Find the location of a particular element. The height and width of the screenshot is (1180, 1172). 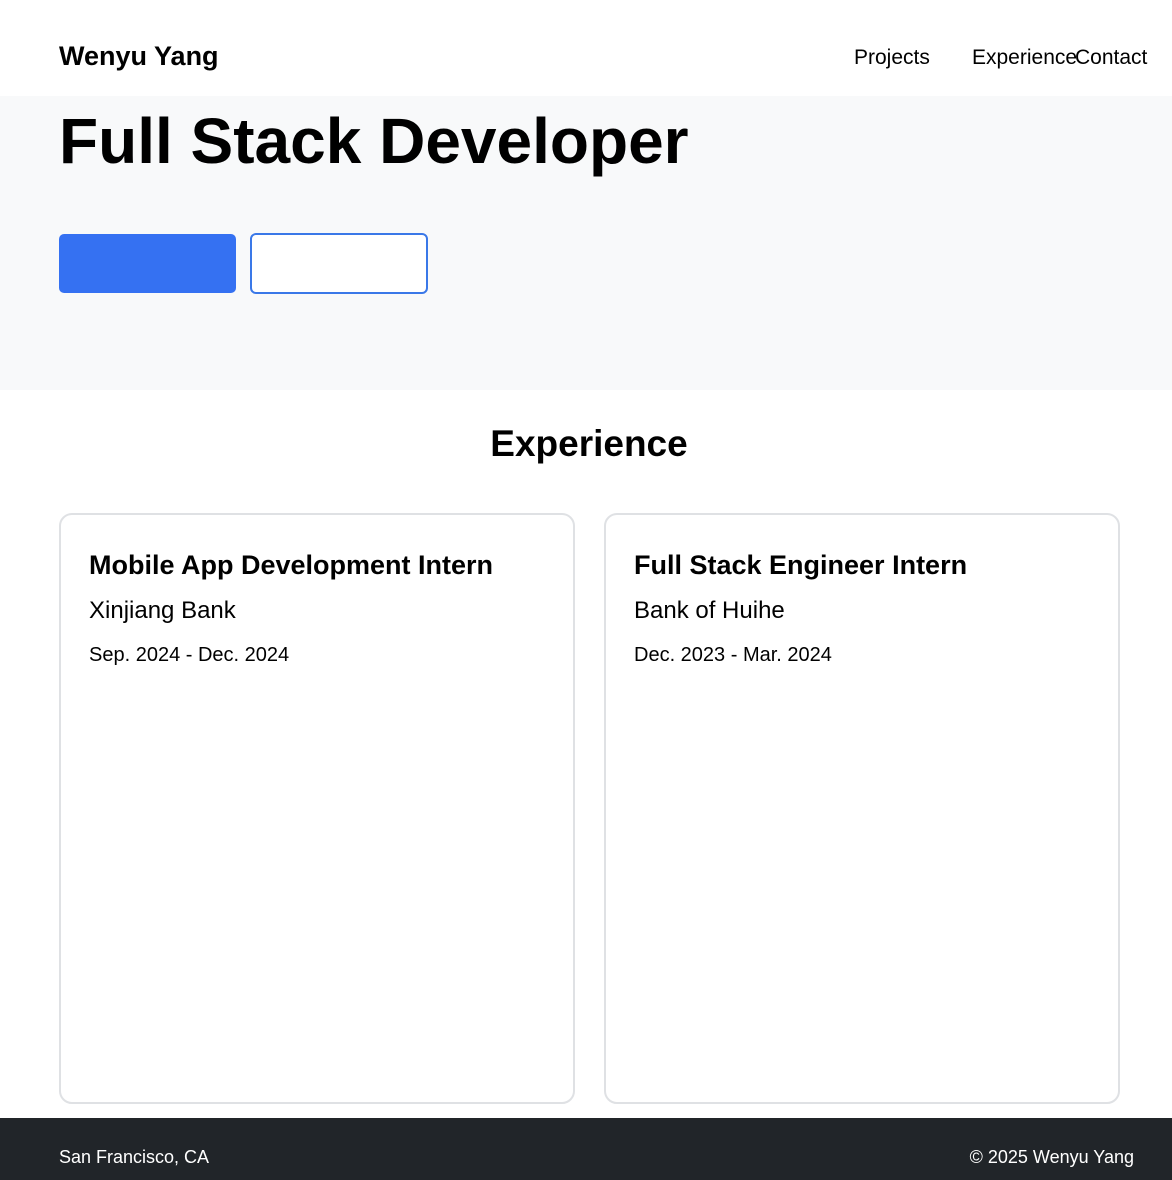

hero-secondary-button is located at coordinates (339, 263).